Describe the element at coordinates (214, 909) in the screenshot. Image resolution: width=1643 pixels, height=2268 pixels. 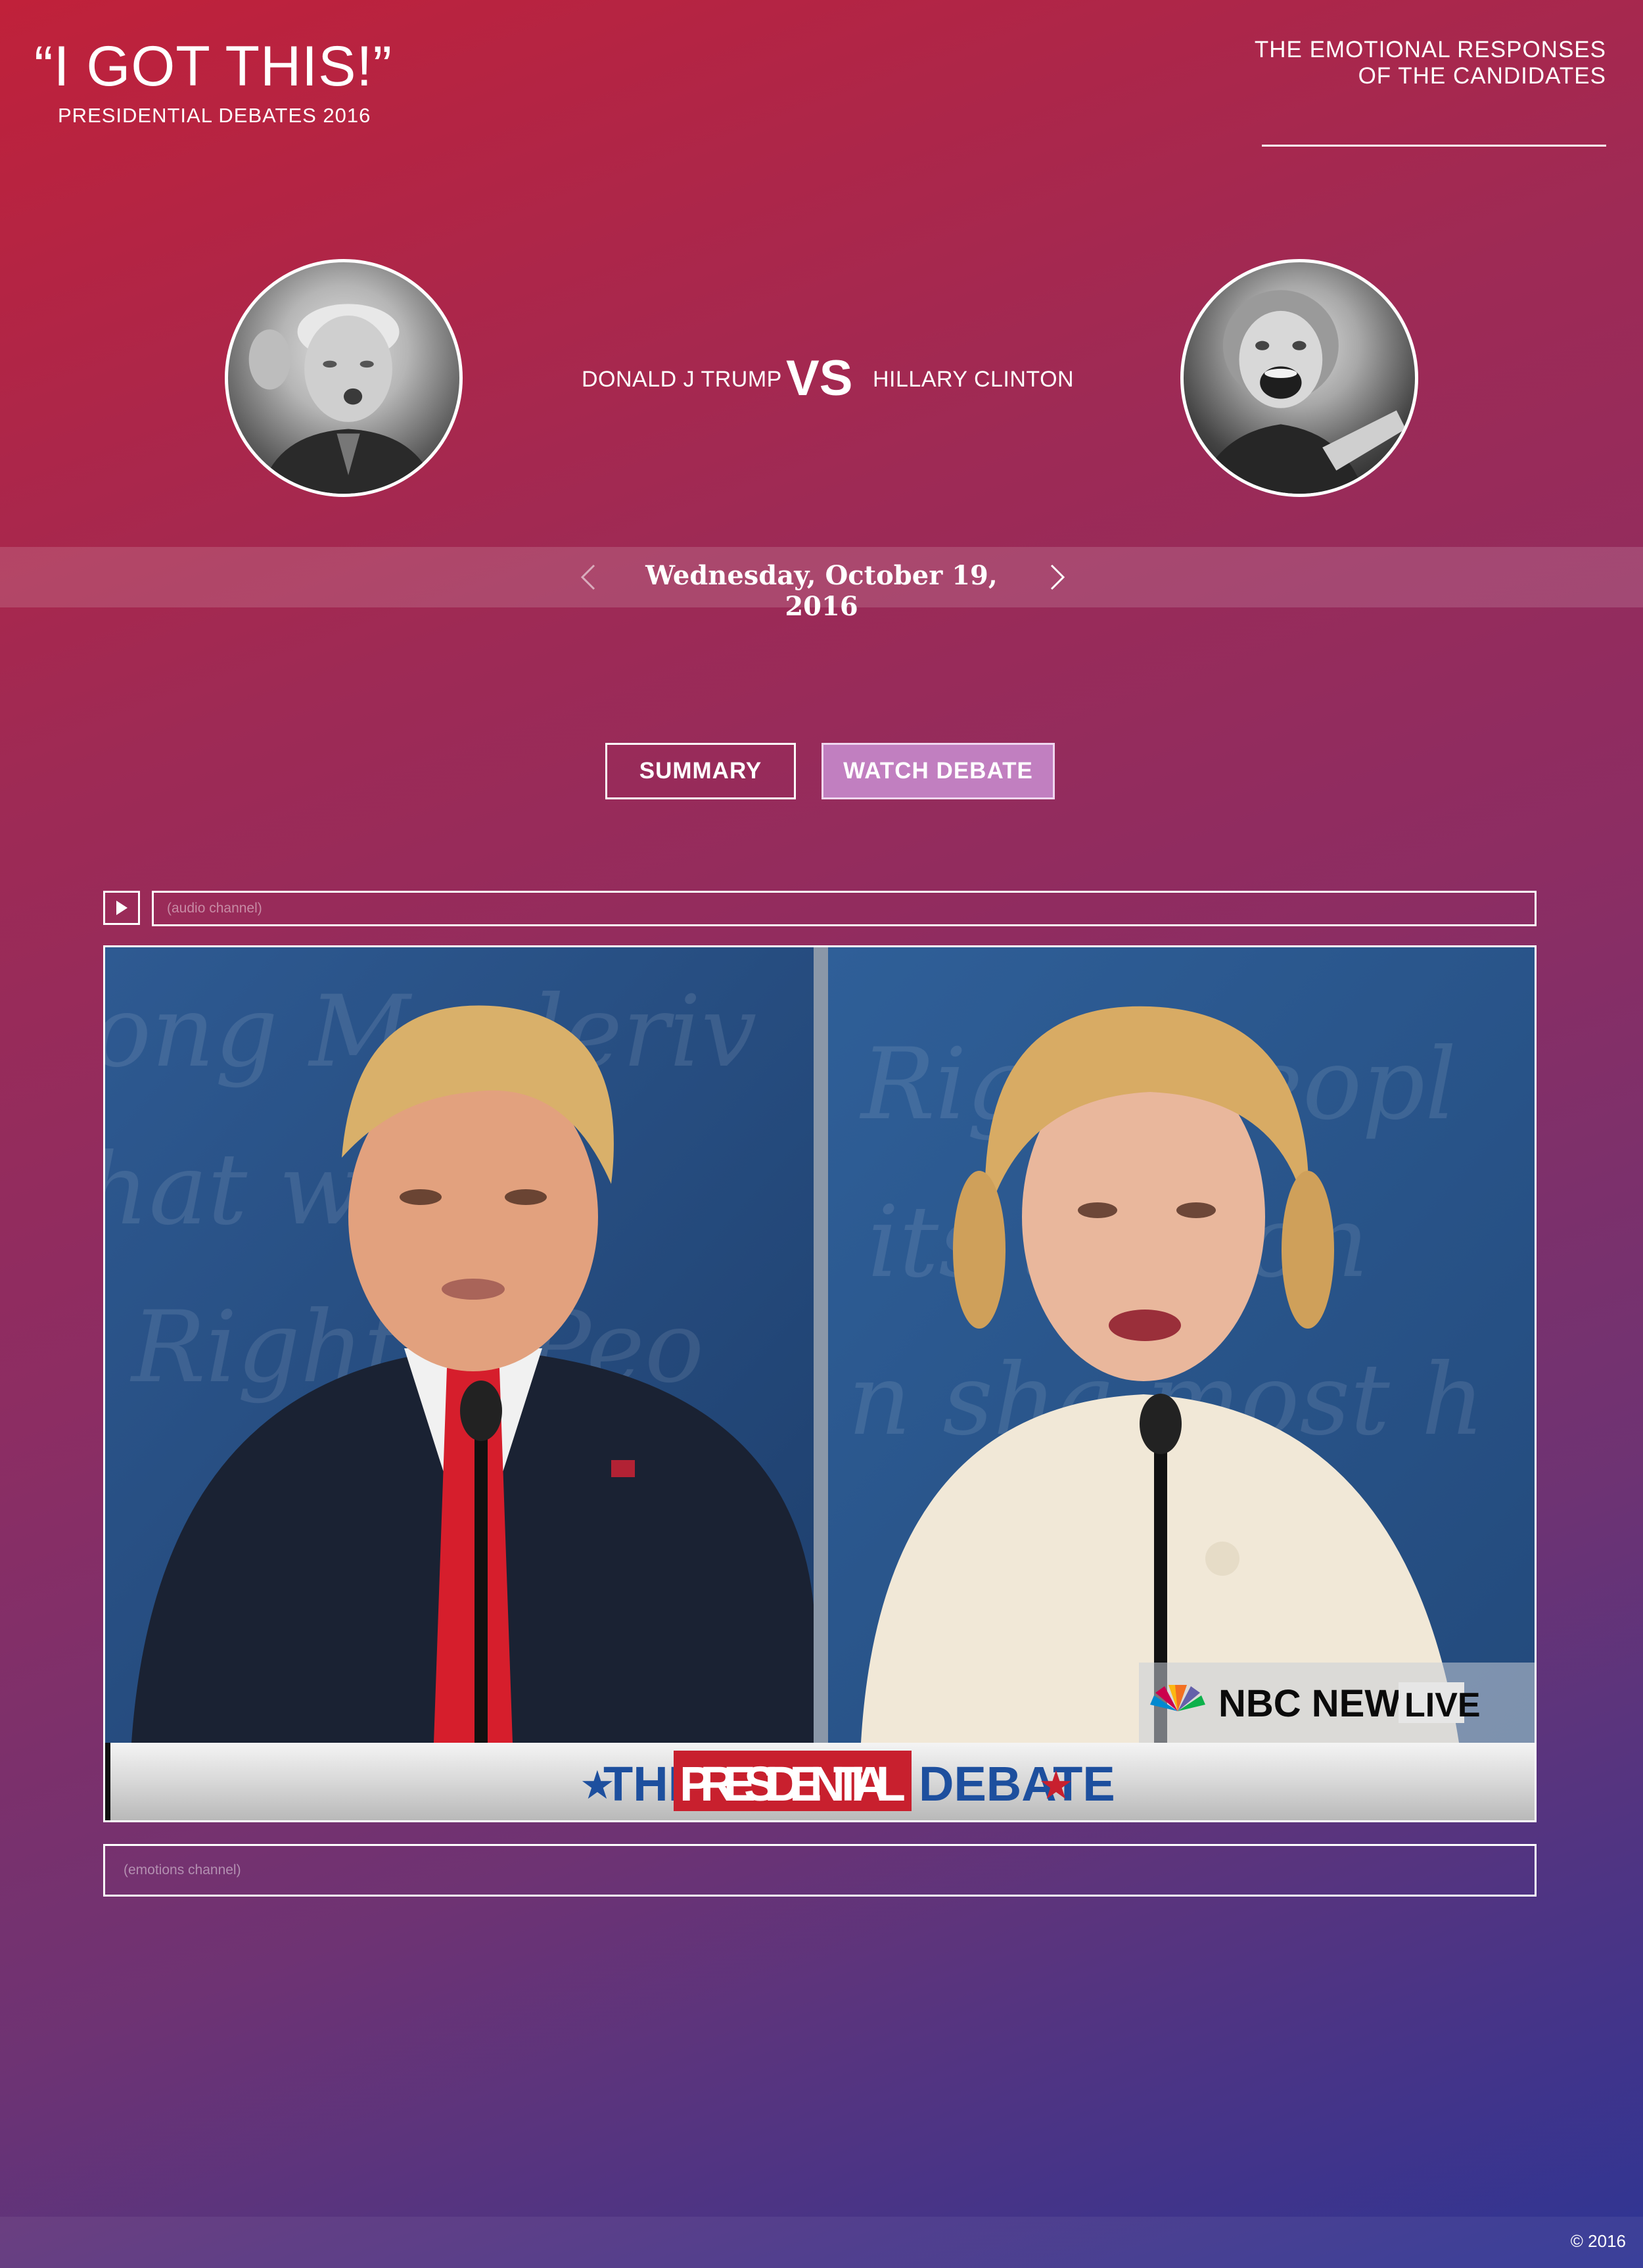
I see `audio-channel-placeholder: (audio channel)` at that location.